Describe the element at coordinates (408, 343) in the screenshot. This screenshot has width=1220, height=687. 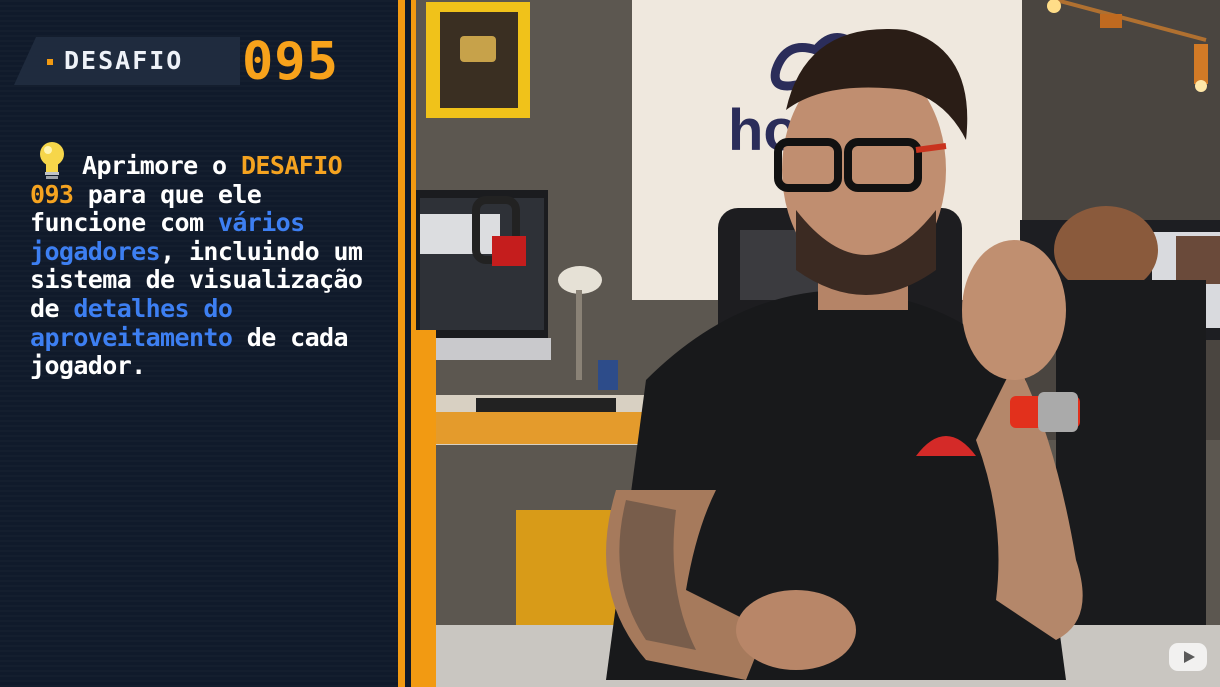
I see `panel-border-inner` at that location.